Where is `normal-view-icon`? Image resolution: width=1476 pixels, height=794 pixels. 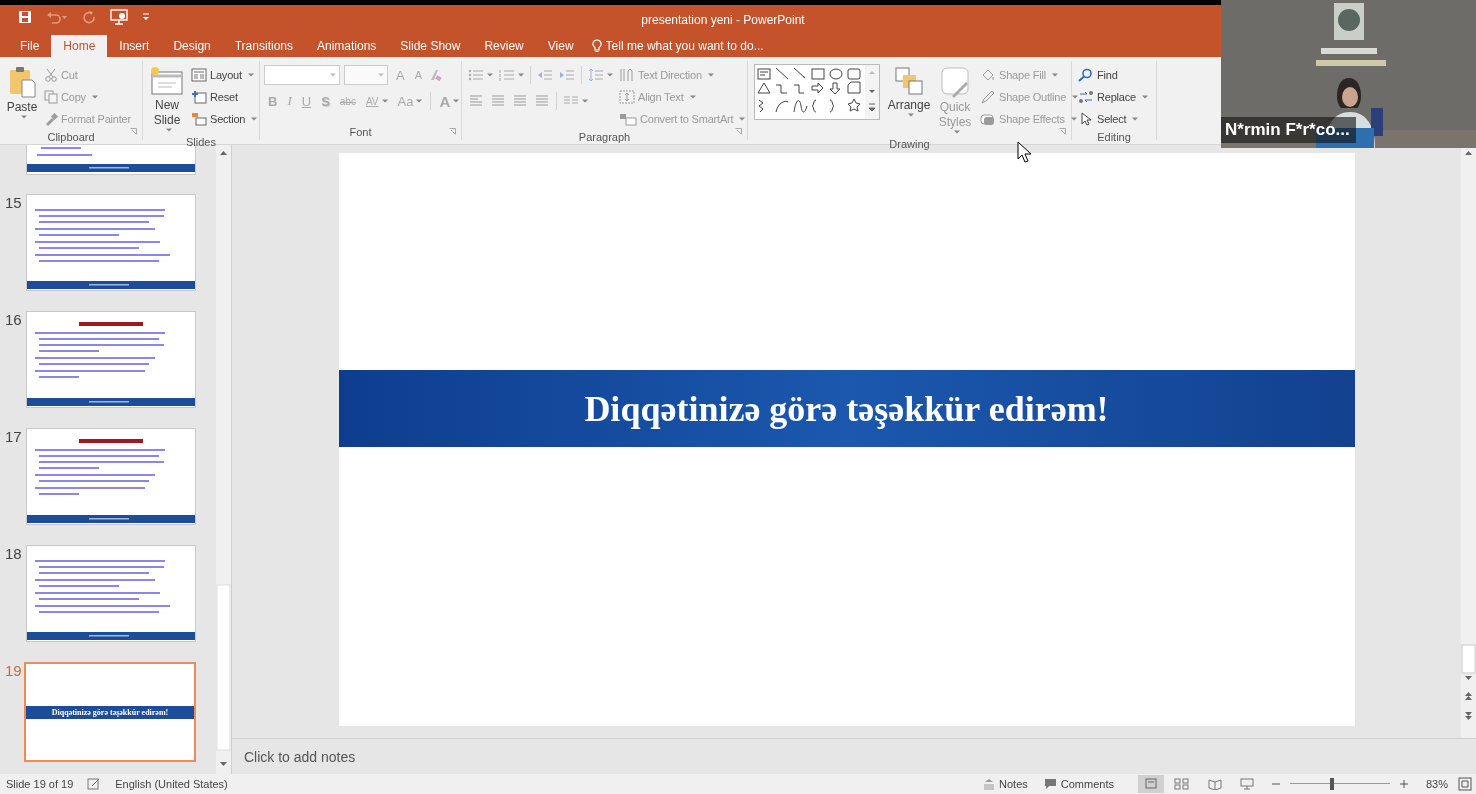
normal-view-icon is located at coordinates (1150, 784).